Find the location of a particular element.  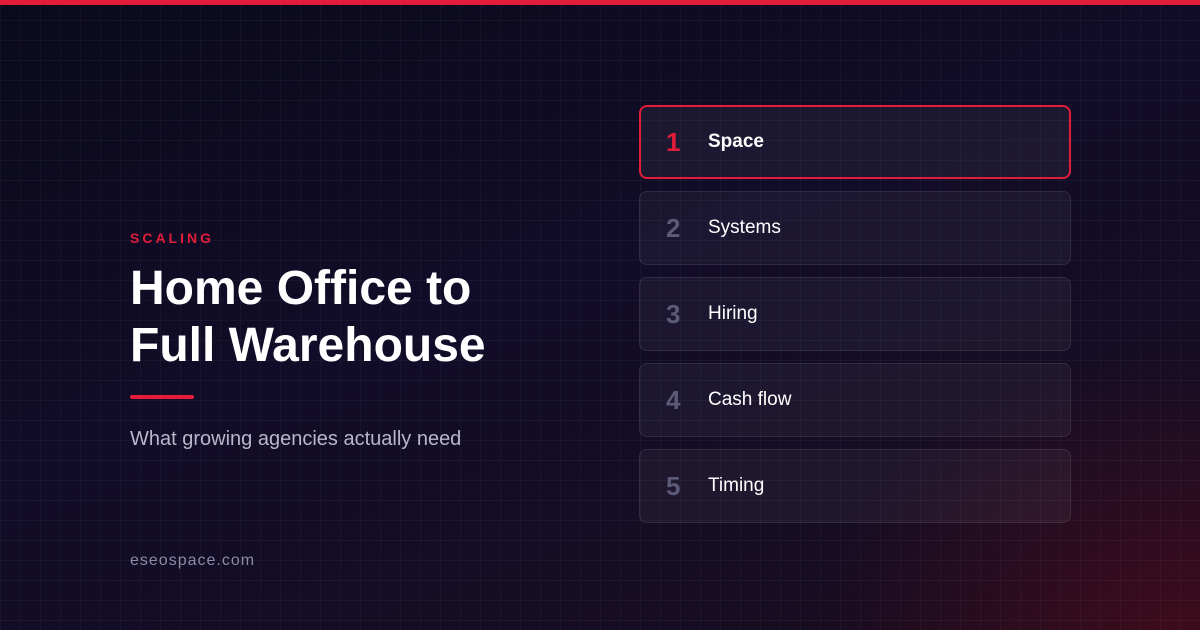

step-label: Cash flow is located at coordinates (750, 399).